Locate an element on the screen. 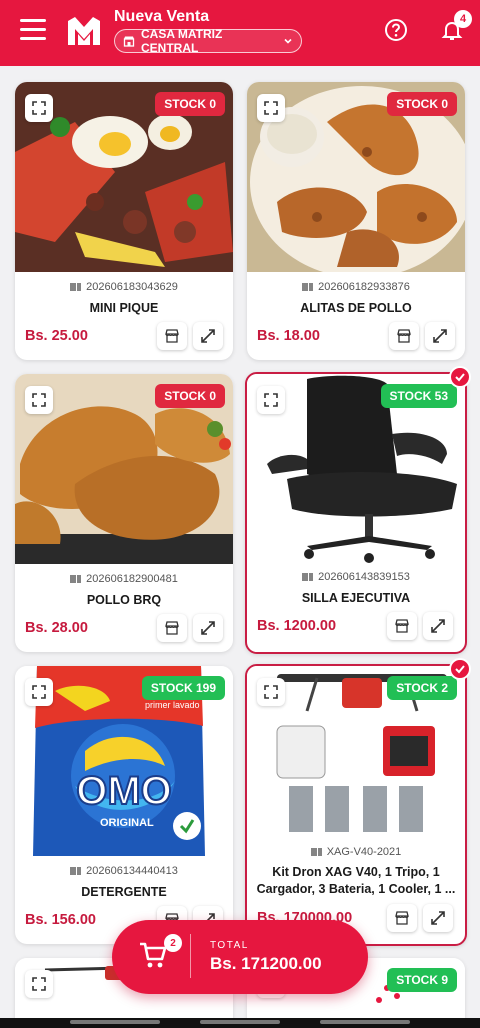  product-name: POLLO BRQ is located at coordinates (124, 600).